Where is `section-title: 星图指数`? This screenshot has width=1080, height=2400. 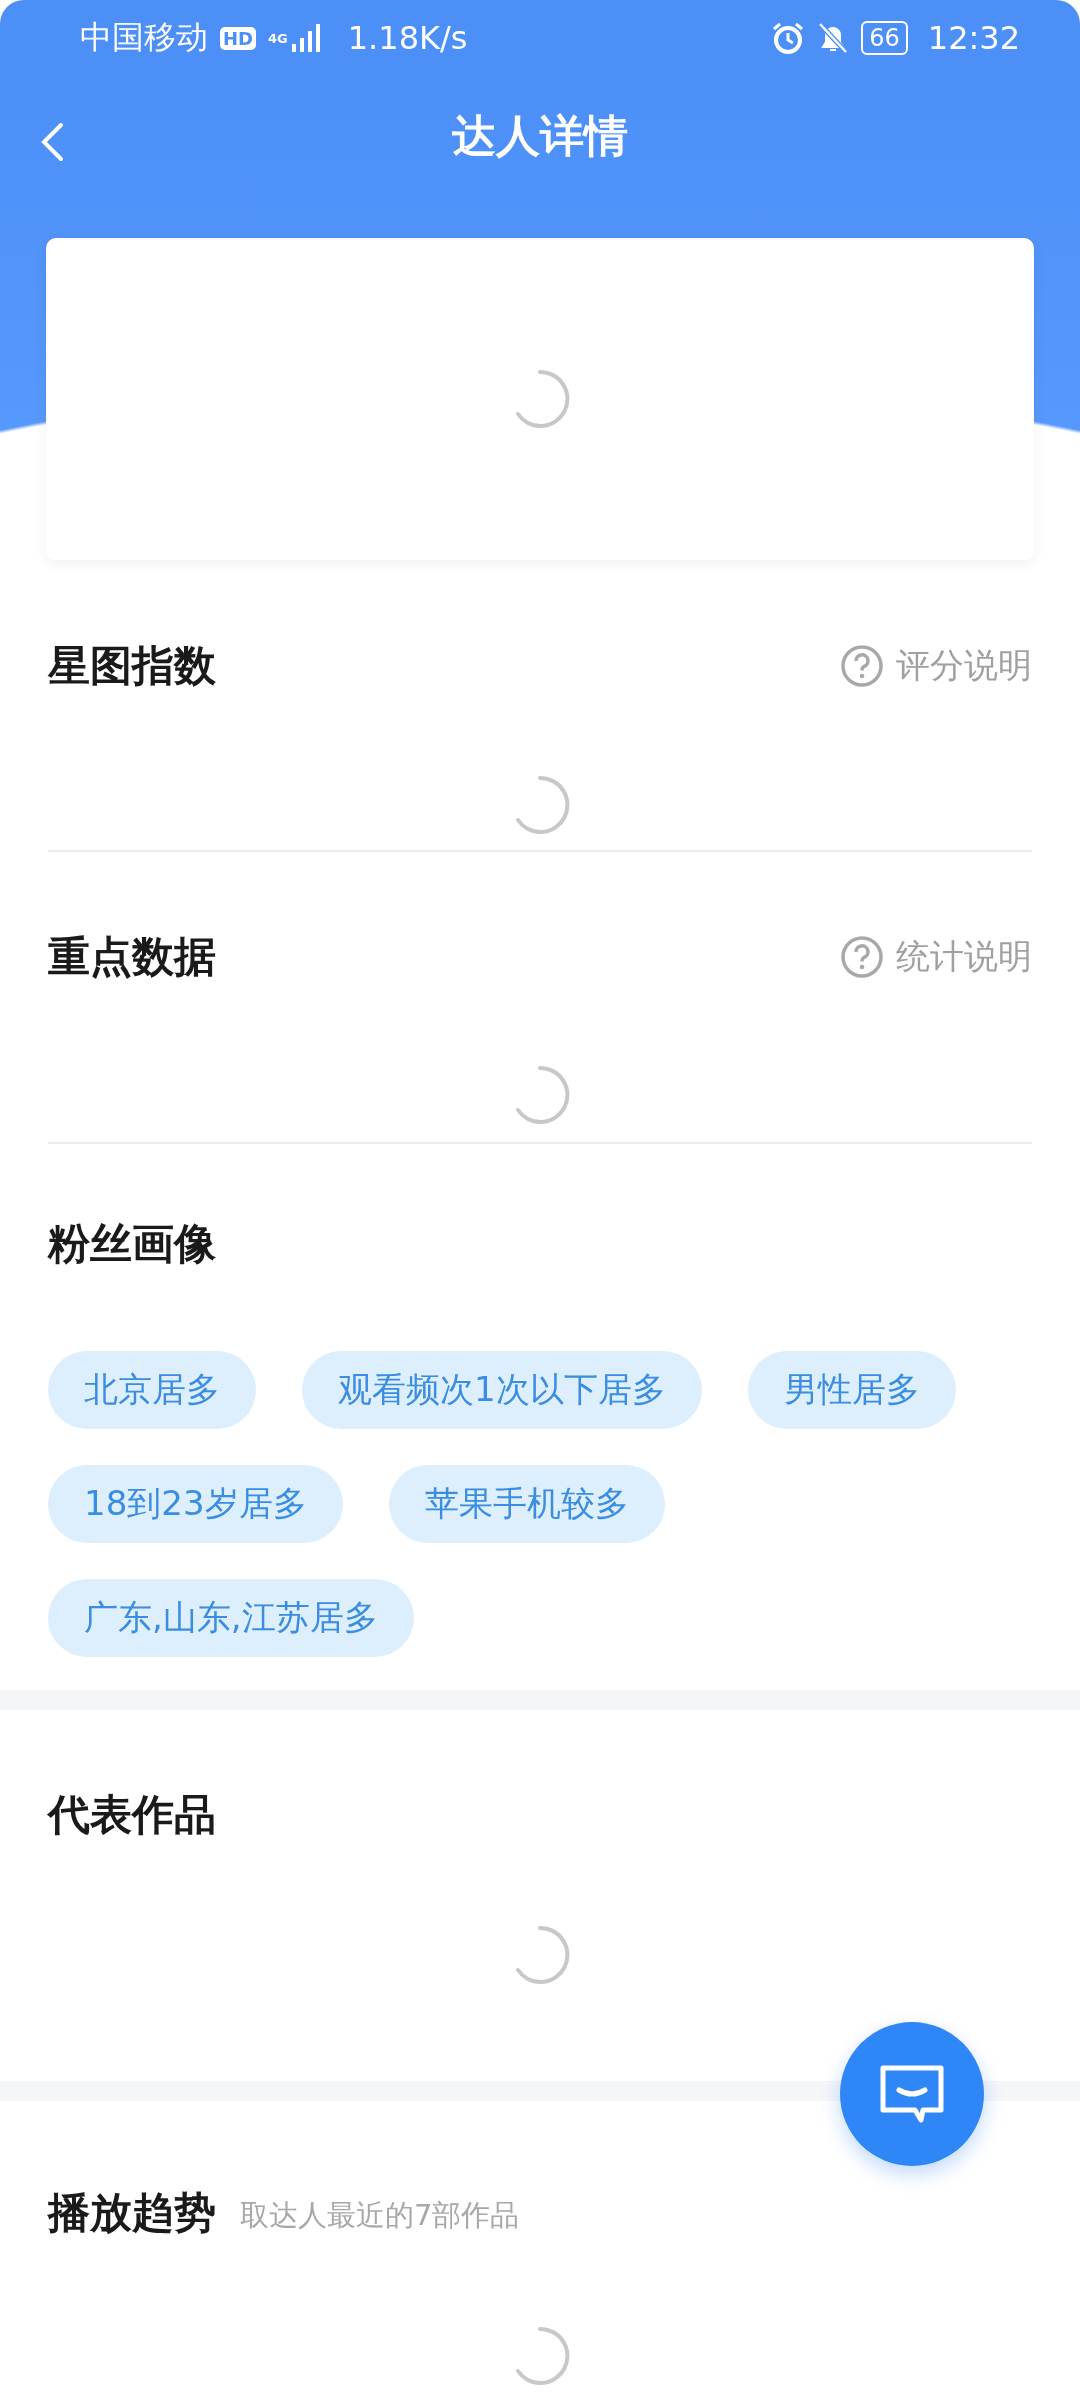
section-title: 星图指数 is located at coordinates (132, 666).